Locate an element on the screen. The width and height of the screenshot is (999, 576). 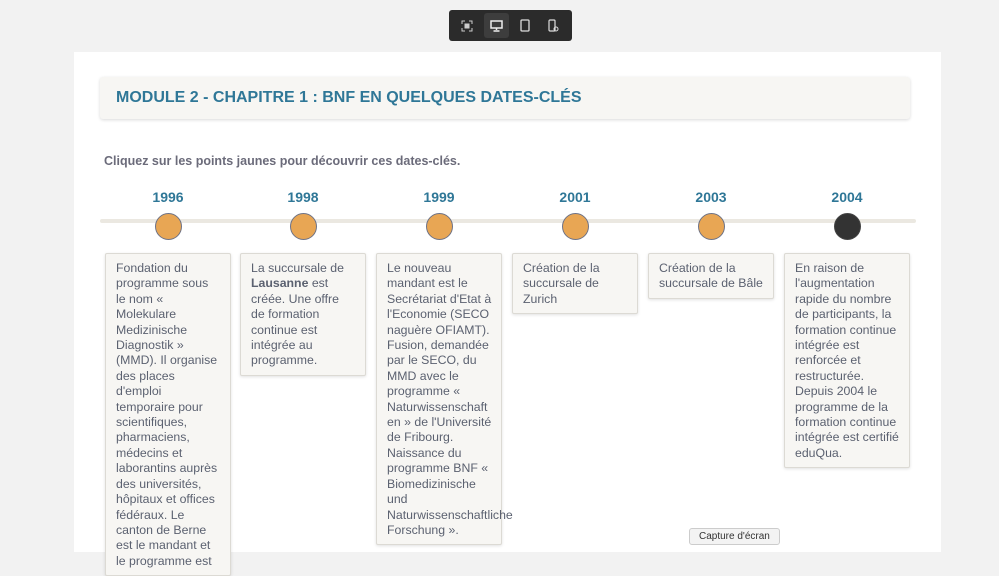
preview-toolbar is located at coordinates (510, 25).